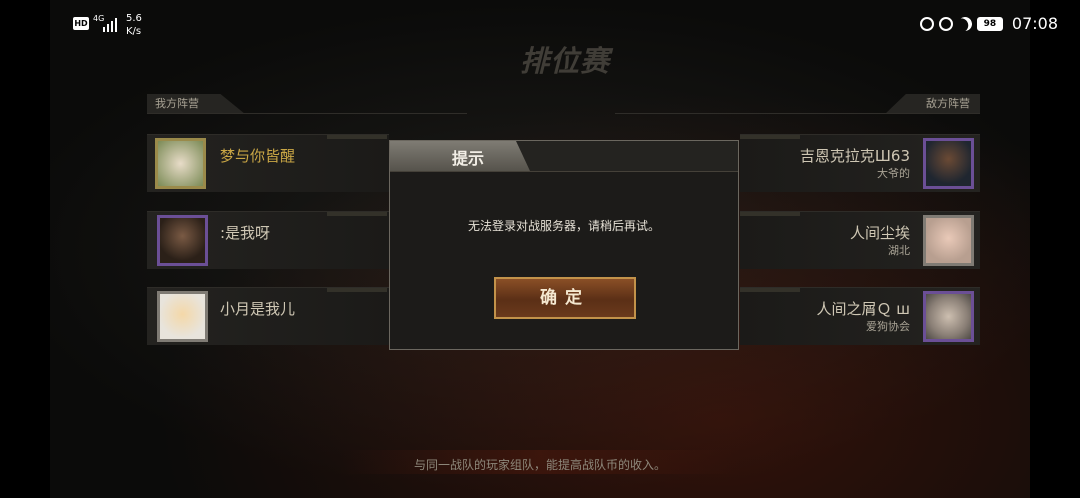  Describe the element at coordinates (134, 25) in the screenshot. I see `network-speed: 5.6 K/s` at that location.